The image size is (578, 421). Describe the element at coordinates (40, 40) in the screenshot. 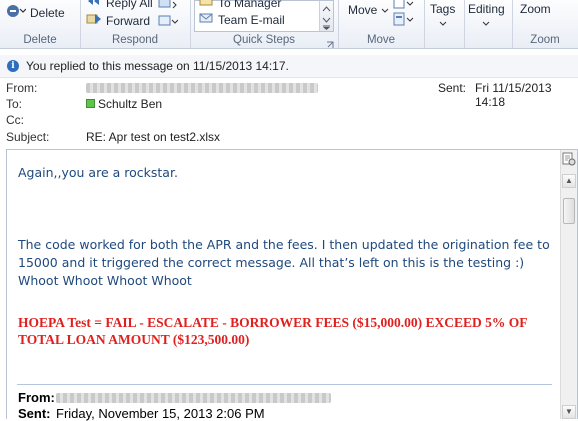

I see `delete-group-label: Delete` at that location.